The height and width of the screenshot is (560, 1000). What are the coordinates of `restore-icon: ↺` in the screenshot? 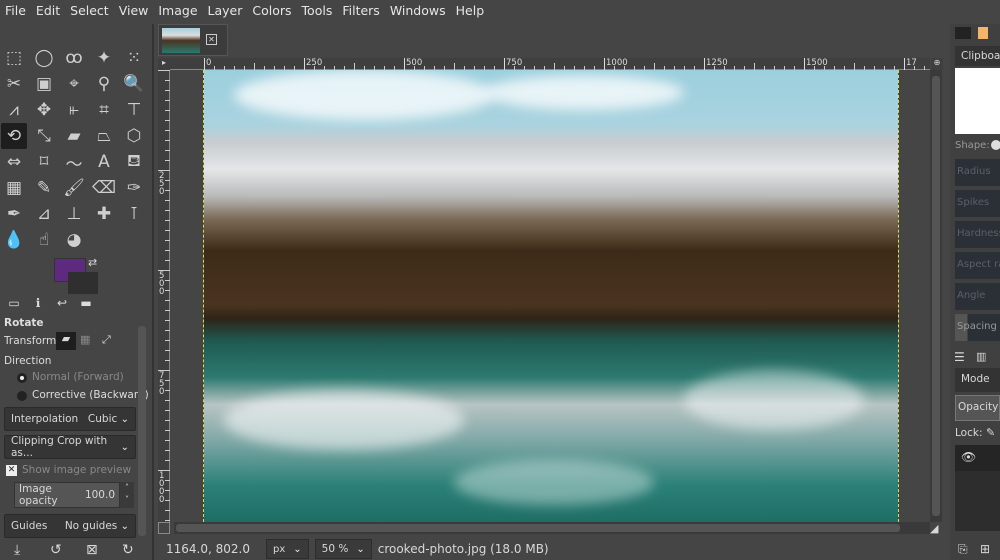 It's located at (56, 550).